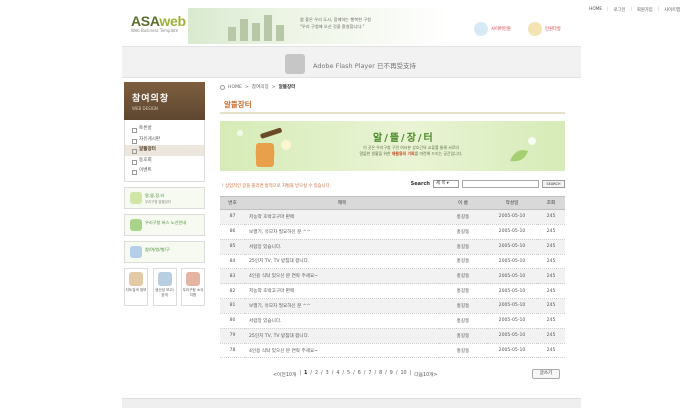  What do you see at coordinates (546, 374) in the screenshot?
I see `write-button: 글쓰기` at bounding box center [546, 374].